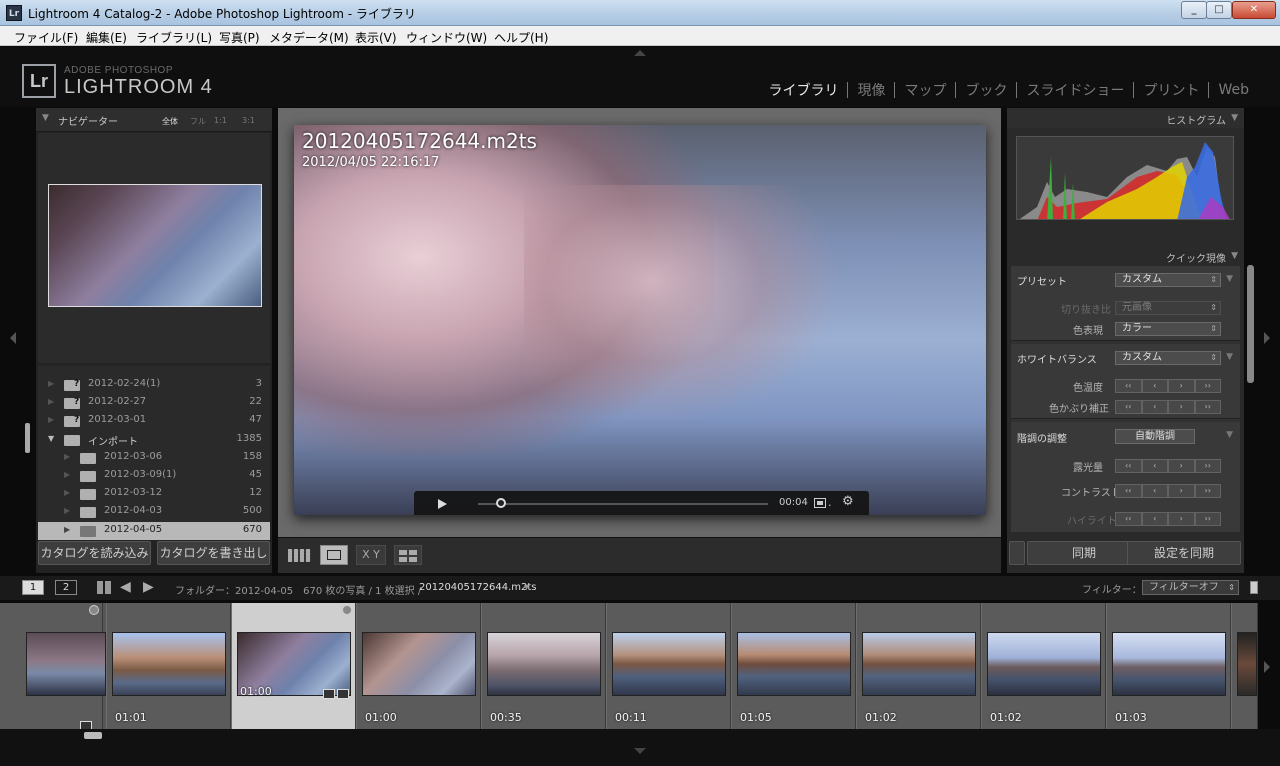  I want to click on back-arrow-icon: ◀, so click(125, 587).